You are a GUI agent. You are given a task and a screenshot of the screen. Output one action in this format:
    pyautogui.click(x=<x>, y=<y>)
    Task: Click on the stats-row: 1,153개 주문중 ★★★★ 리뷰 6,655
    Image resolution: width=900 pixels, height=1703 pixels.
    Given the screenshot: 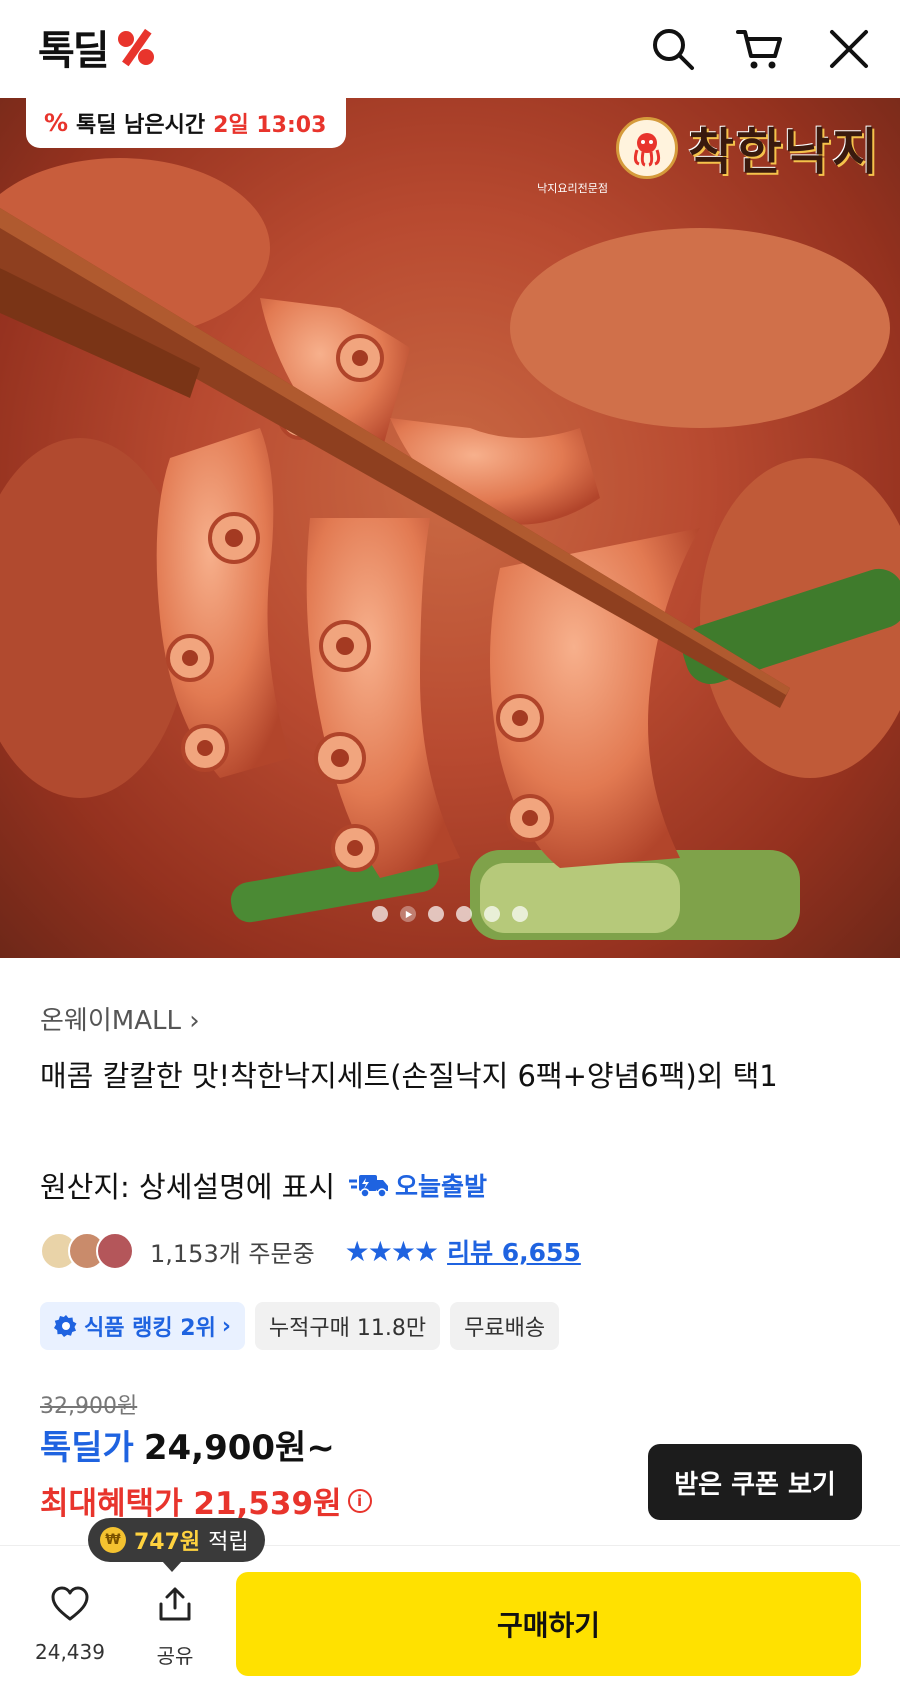 What is the action you would take?
    pyautogui.click(x=310, y=1251)
    